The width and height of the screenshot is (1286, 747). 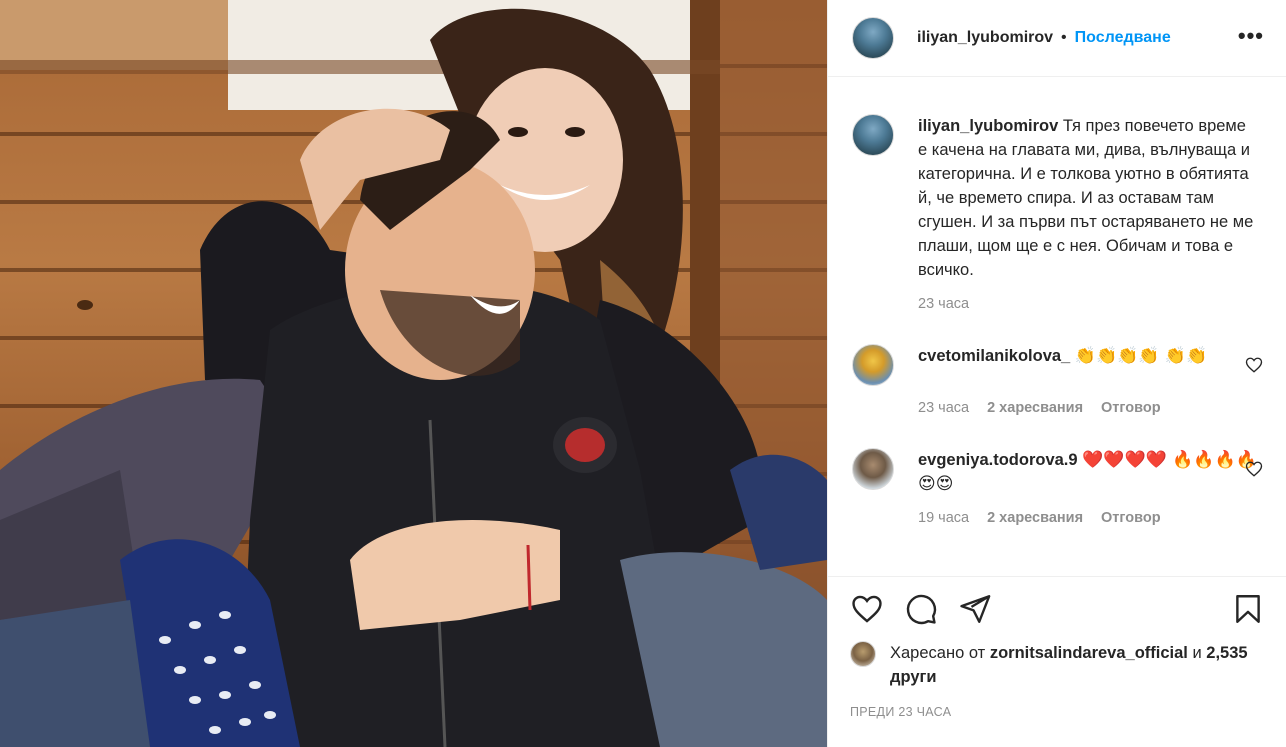 I want to click on comment-meta: 19 часа 2 харесвания Отговор, so click(x=1090, y=518).